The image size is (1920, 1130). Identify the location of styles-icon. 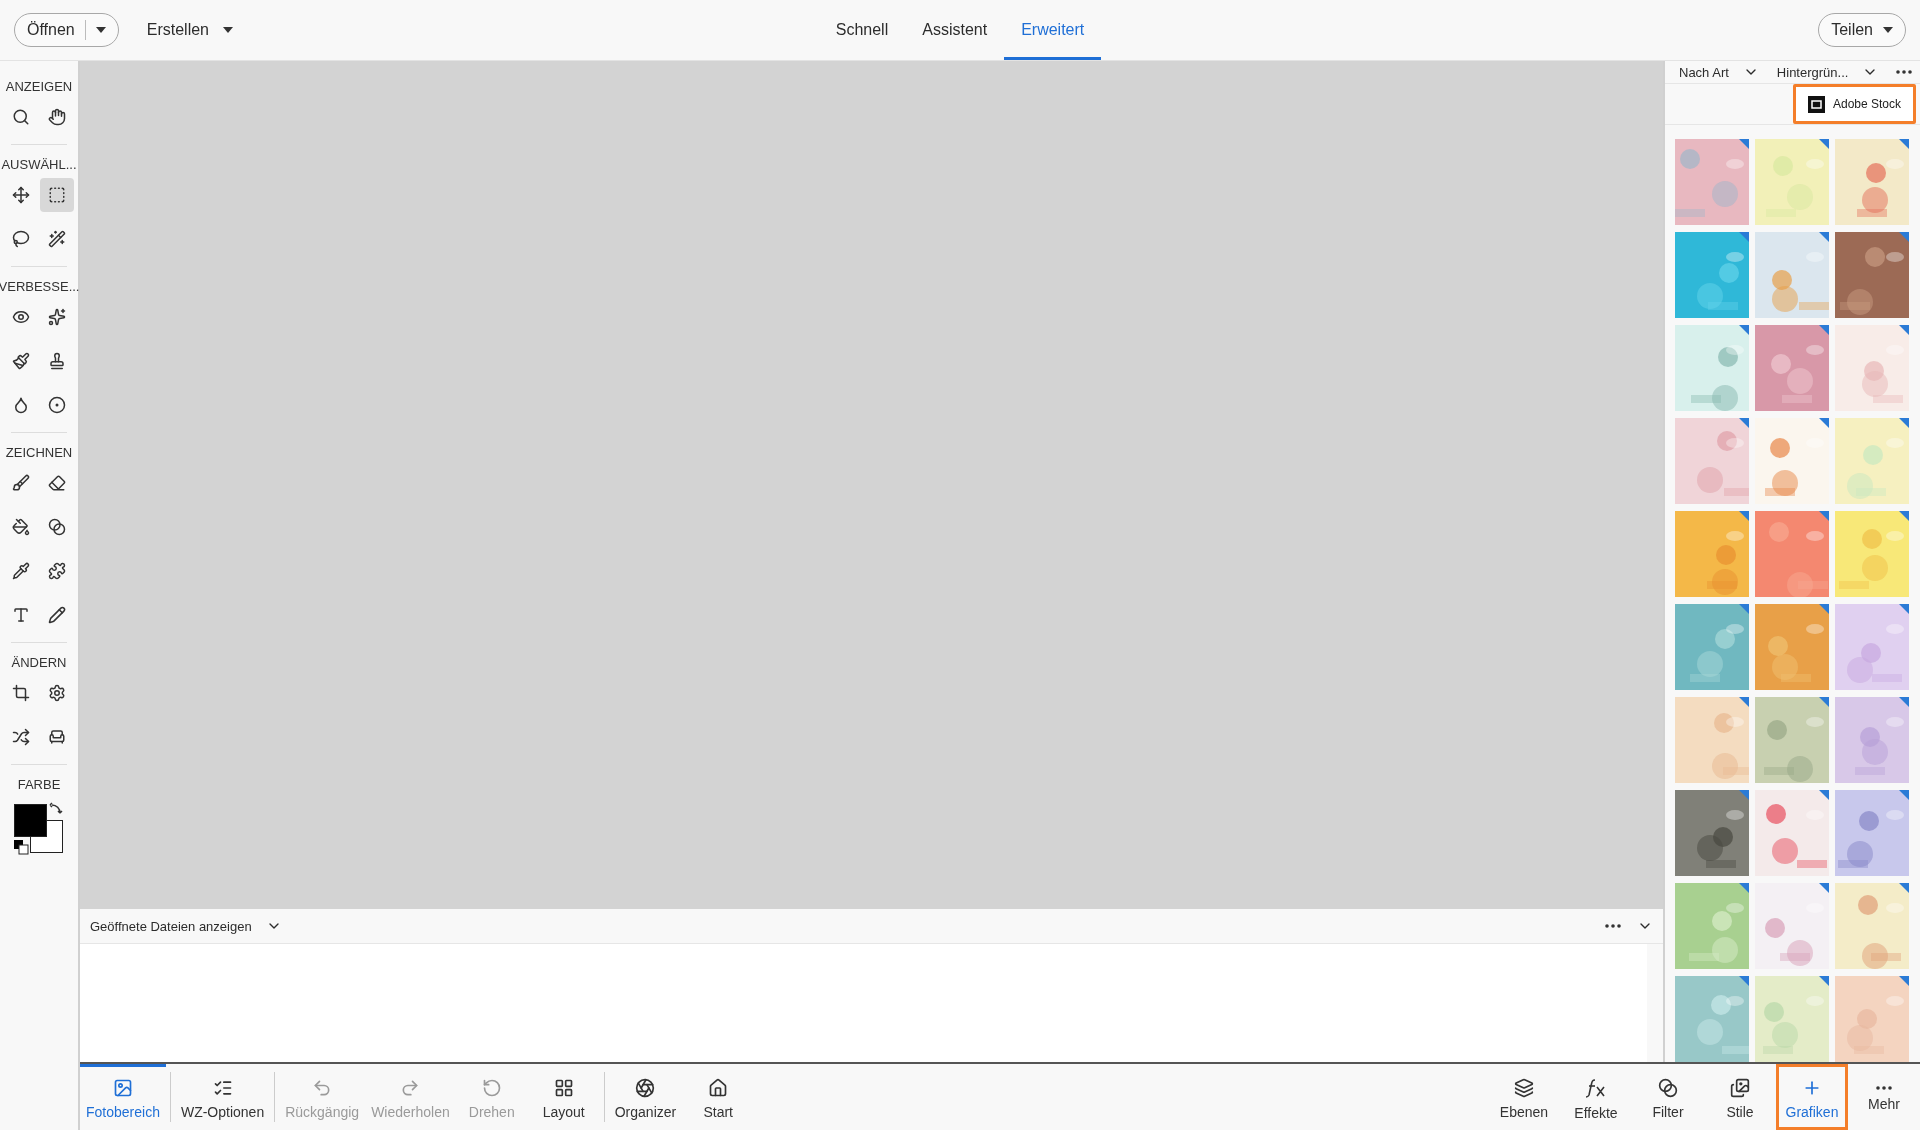
(1740, 1087).